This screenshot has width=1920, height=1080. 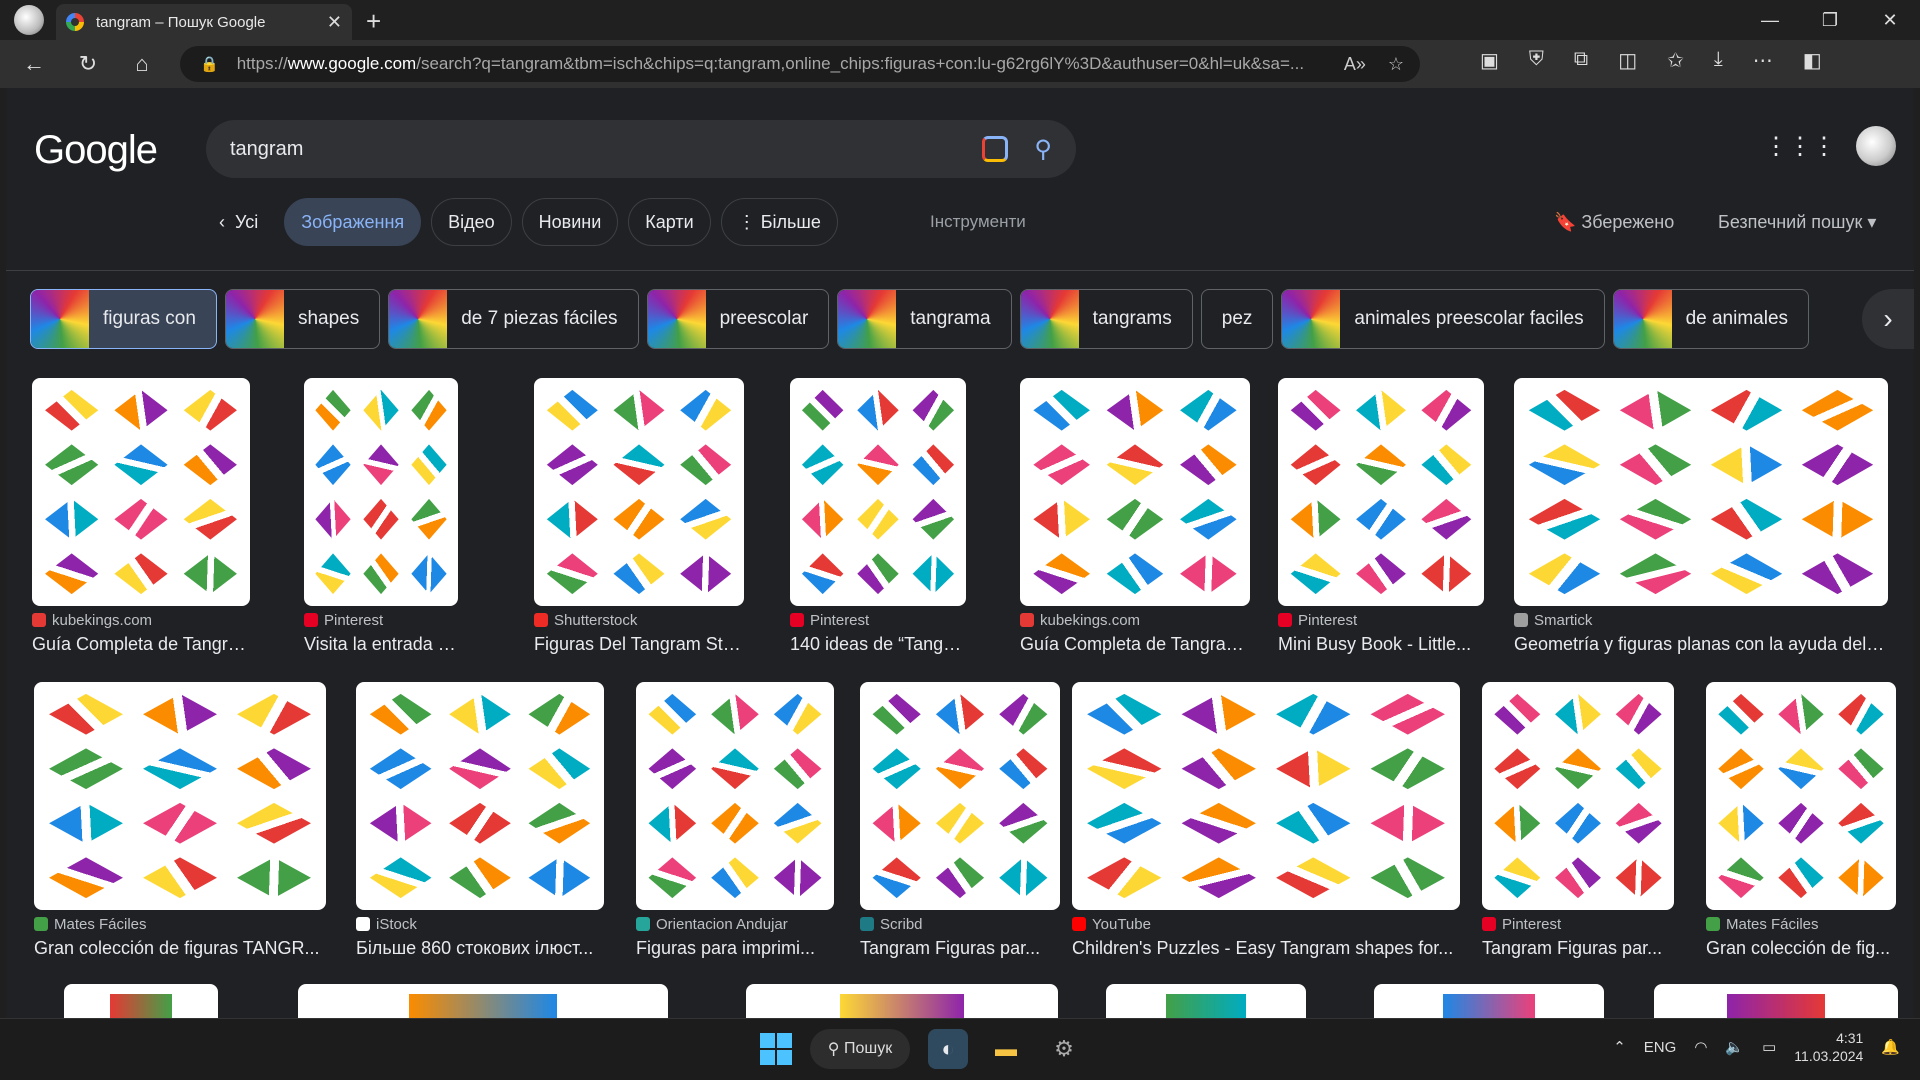 What do you see at coordinates (204, 22) in the screenshot?
I see `browser-tab: tangram – Пошук Google ✕` at bounding box center [204, 22].